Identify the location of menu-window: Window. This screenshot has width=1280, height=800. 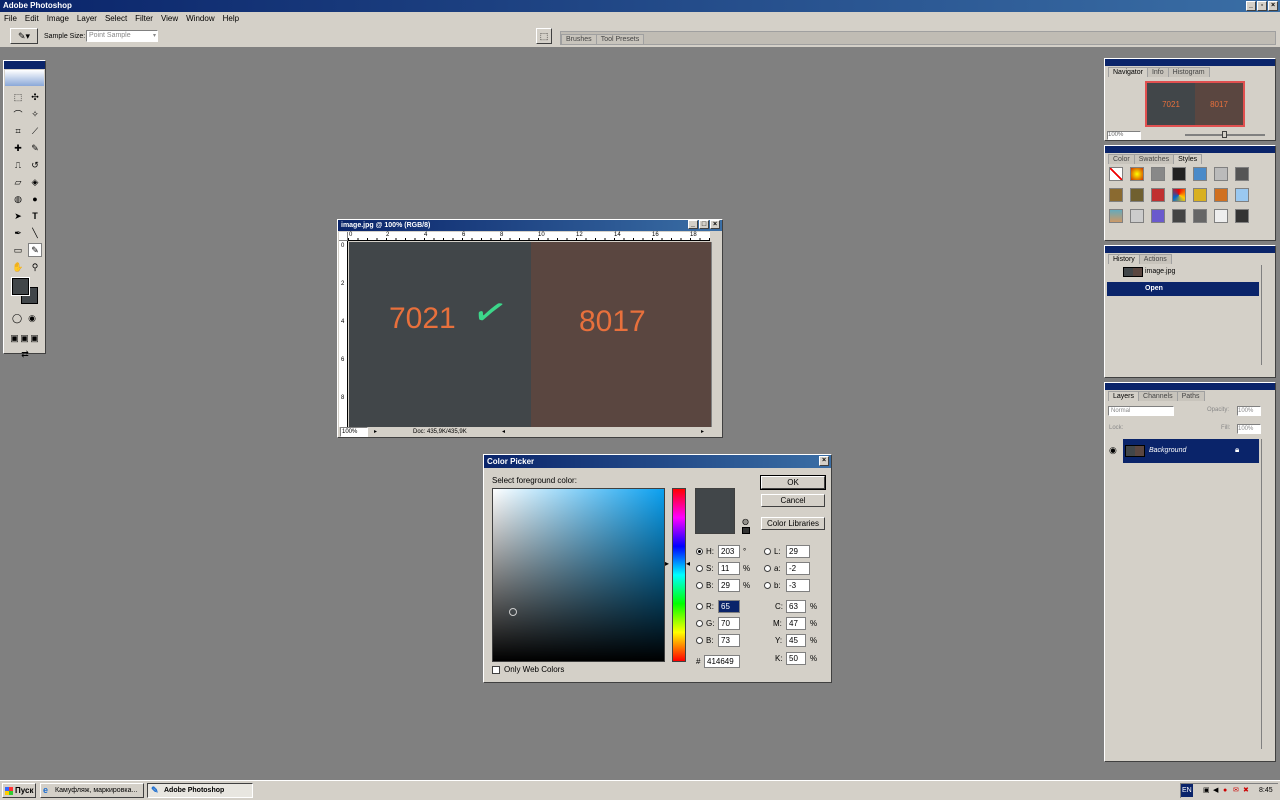
(200, 18).